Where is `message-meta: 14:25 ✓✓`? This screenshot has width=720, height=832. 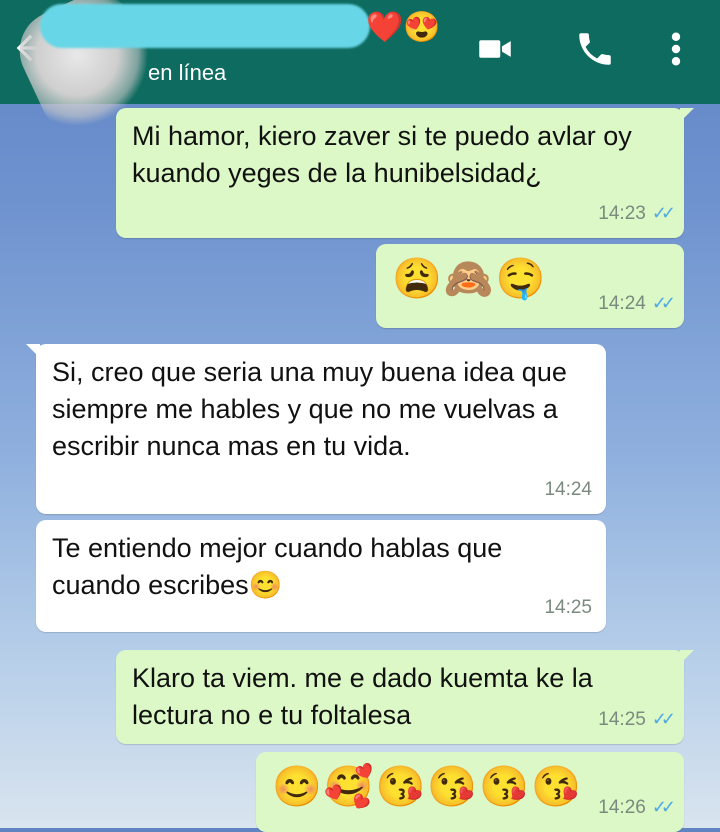 message-meta: 14:25 ✓✓ is located at coordinates (637, 719).